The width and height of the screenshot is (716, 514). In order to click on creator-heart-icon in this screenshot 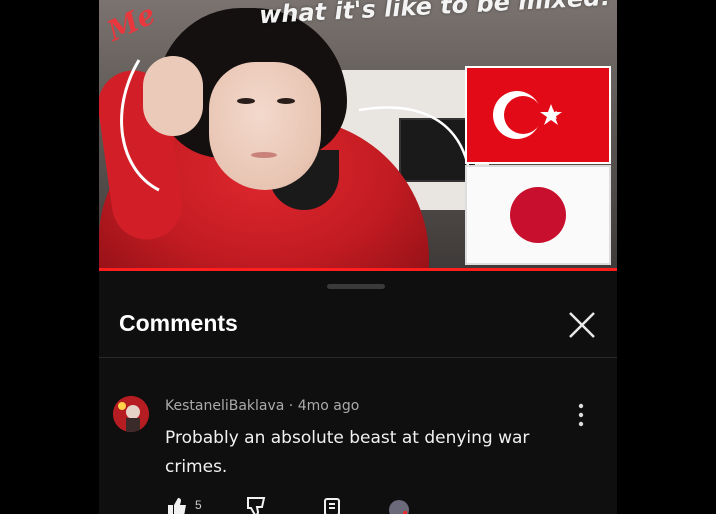, I will do `click(399, 507)`.